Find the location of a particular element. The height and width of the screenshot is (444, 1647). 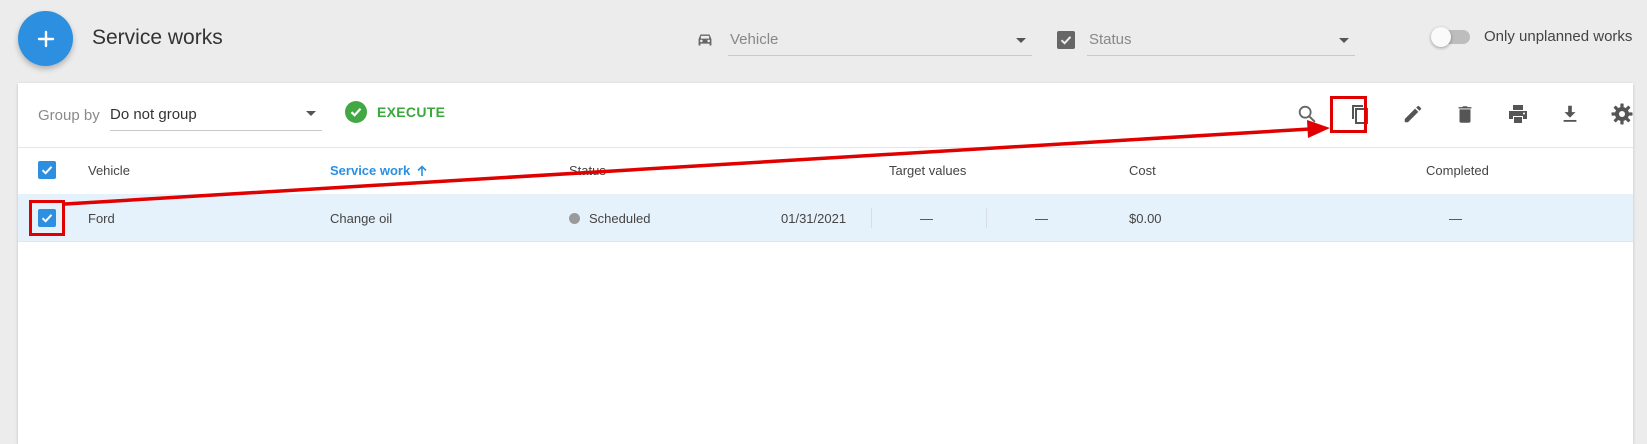

cell-status-label: Scheduled is located at coordinates (620, 218).